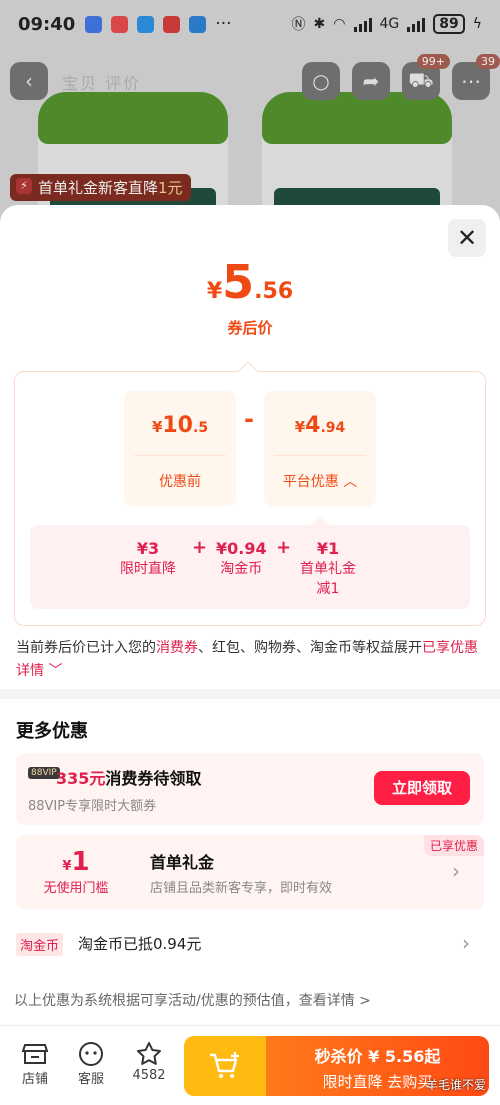 The image size is (500, 1105). What do you see at coordinates (328, 569) in the screenshot?
I see `breakdown-label: 首单礼金` at bounding box center [328, 569].